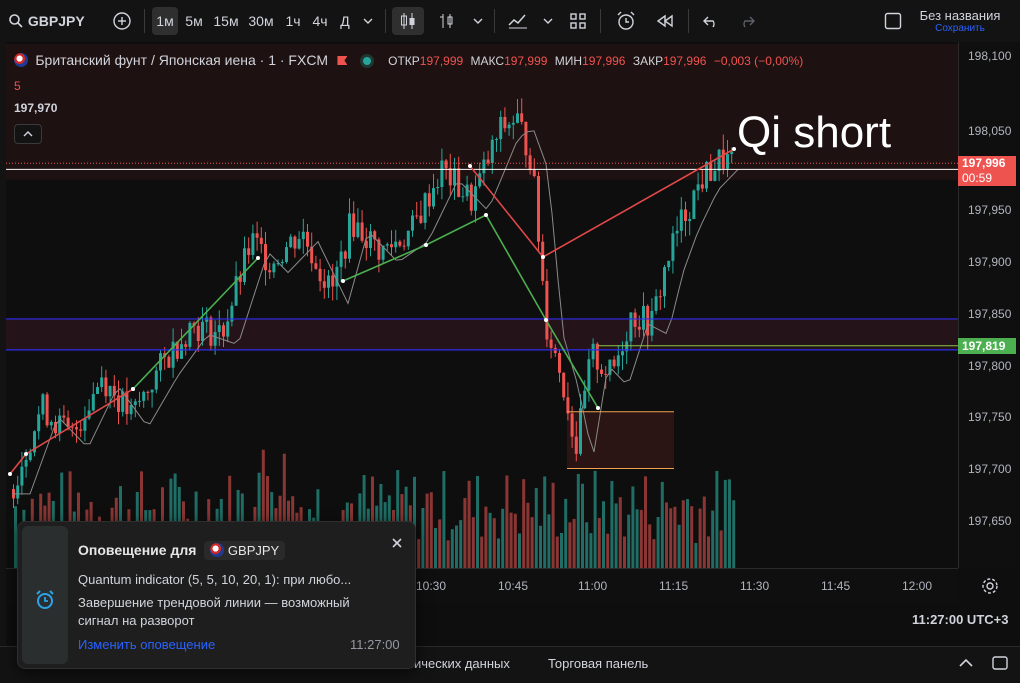  I want to click on collapse-panel-button, so click(966, 665).